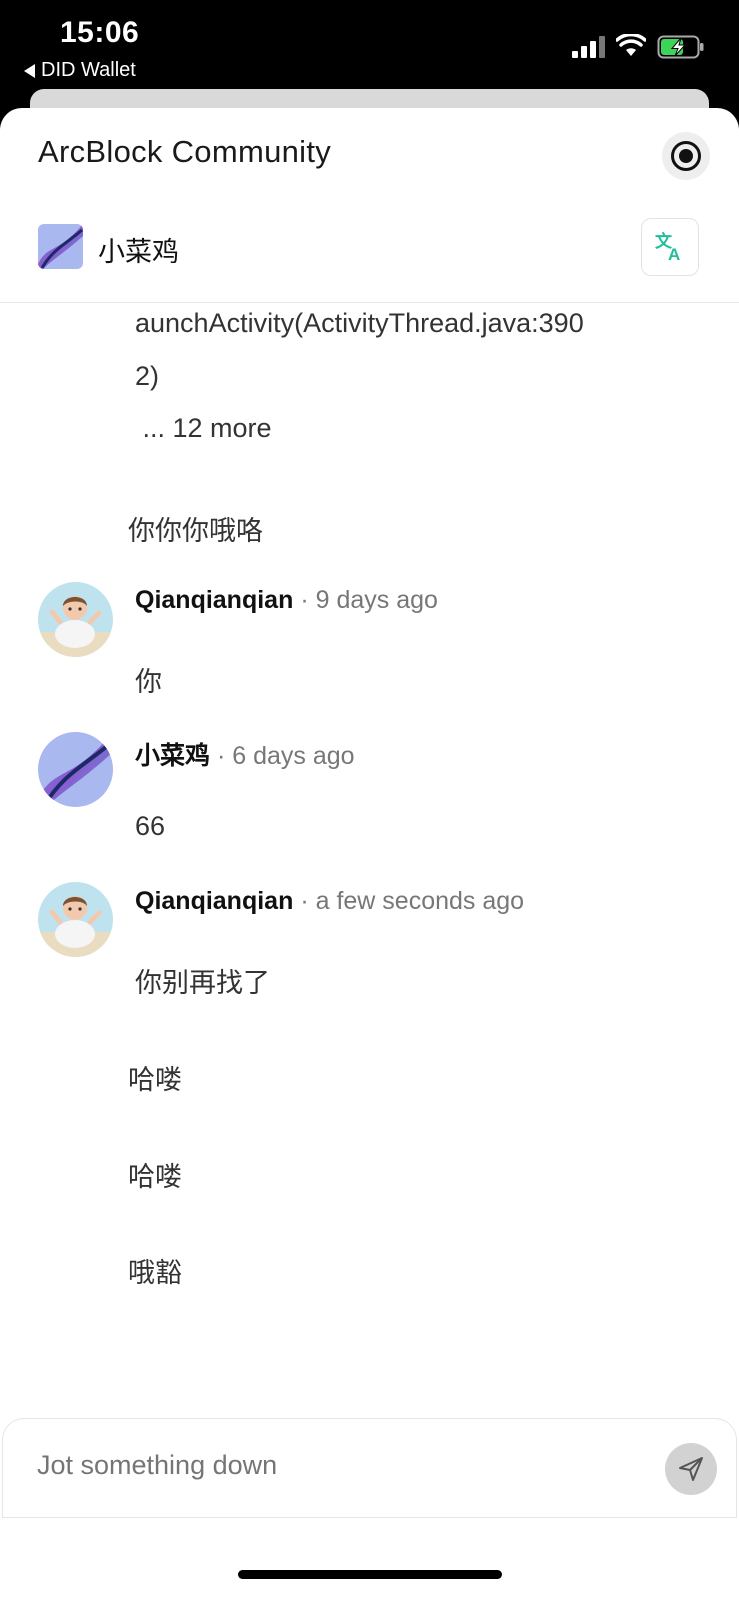  I want to click on translate-button: 文 A, so click(670, 247).